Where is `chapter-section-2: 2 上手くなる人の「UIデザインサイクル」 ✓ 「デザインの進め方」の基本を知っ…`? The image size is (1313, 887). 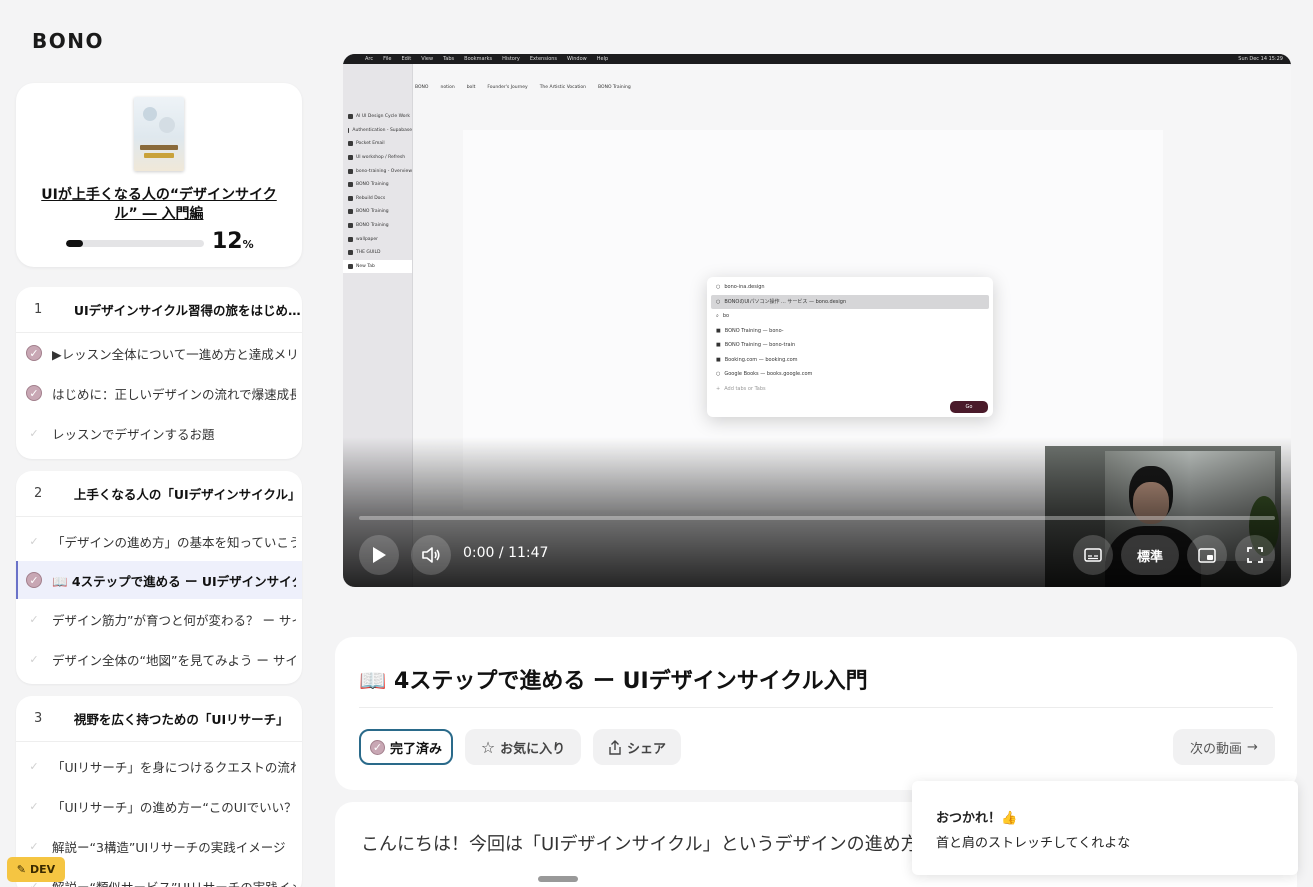 chapter-section-2: 2 上手くなる人の「UIデザインサイクル」 ✓ 「デザインの進め方」の基本を知っ… is located at coordinates (159, 577).